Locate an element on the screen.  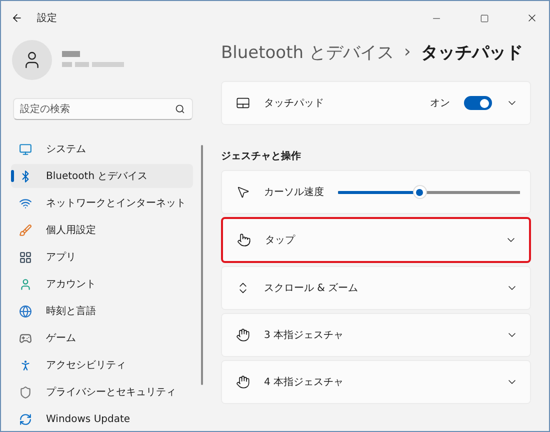
setting-card: 4 本指ジェスチャ is located at coordinates (376, 382).